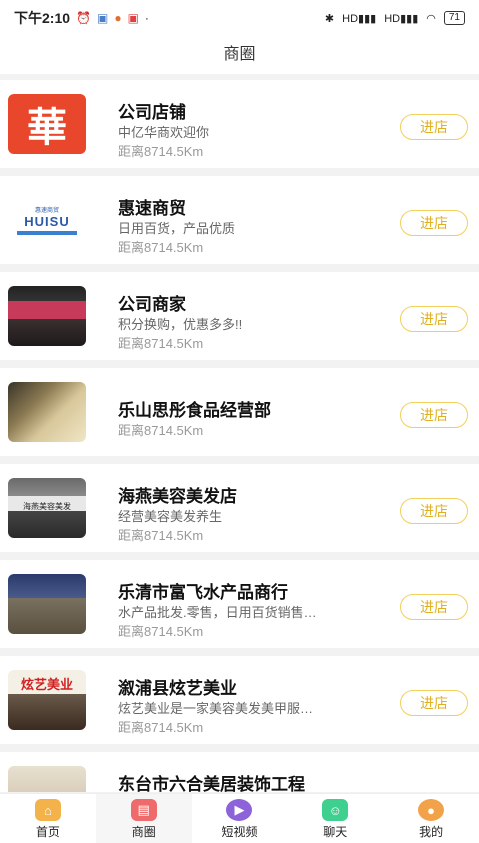 The height and width of the screenshot is (843, 479). What do you see at coordinates (431, 832) in the screenshot?
I see `tab-label: 我的` at bounding box center [431, 832].